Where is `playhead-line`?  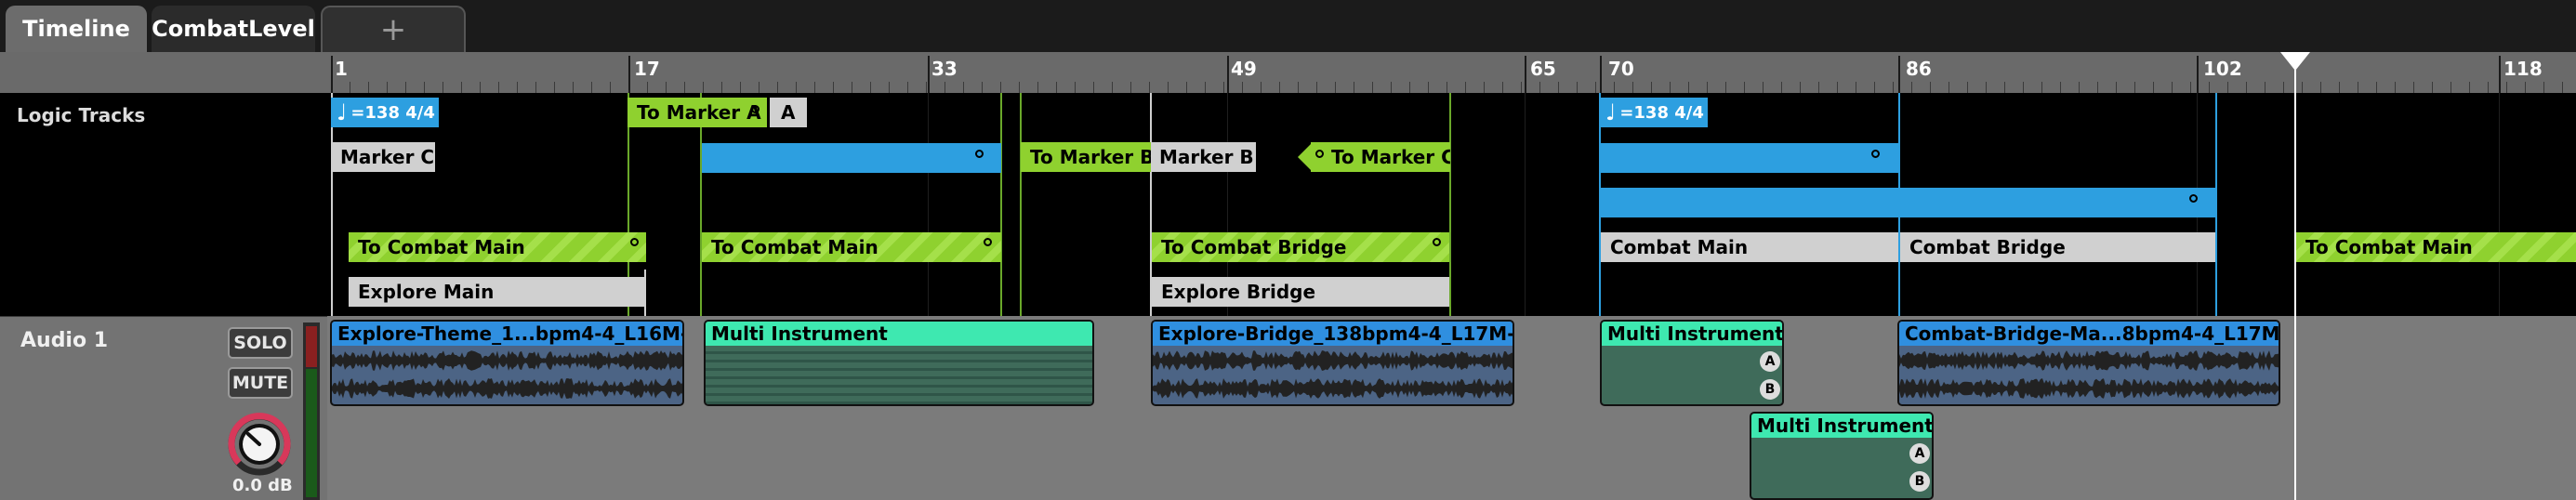 playhead-line is located at coordinates (2295, 276).